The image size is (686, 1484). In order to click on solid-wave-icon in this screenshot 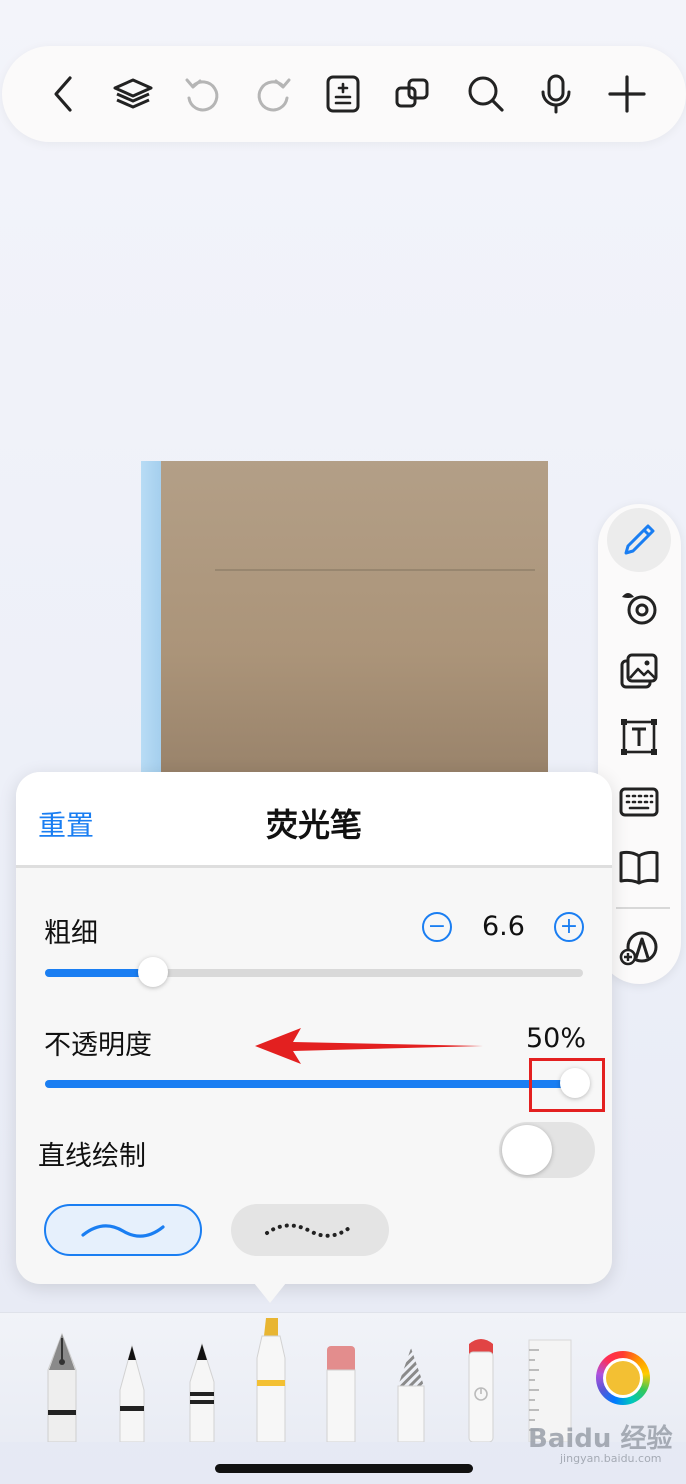, I will do `click(123, 1231)`.